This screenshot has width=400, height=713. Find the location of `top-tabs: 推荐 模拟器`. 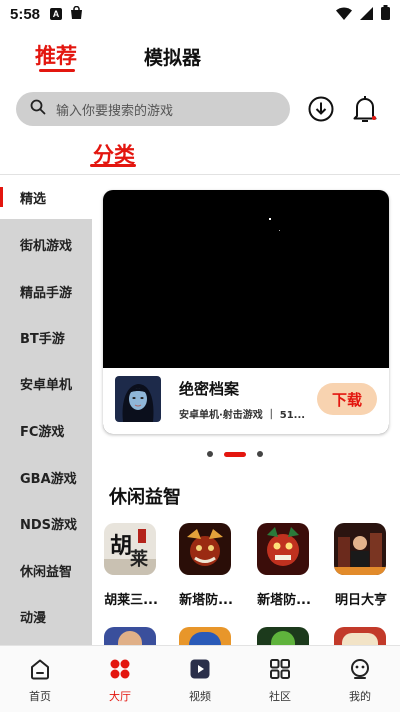

top-tabs: 推荐 模拟器 is located at coordinates (200, 56).